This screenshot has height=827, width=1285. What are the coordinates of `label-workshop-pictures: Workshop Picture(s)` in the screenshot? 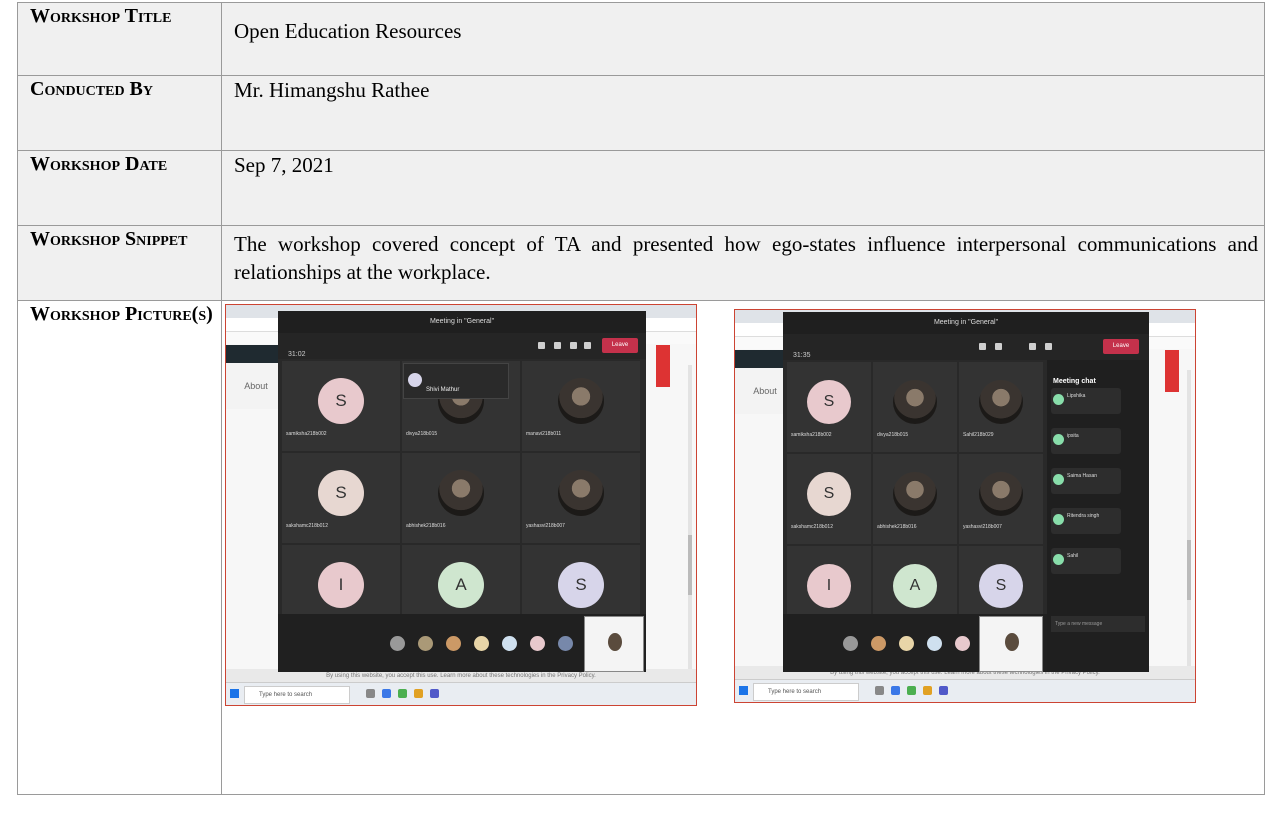 It's located at (119, 547).